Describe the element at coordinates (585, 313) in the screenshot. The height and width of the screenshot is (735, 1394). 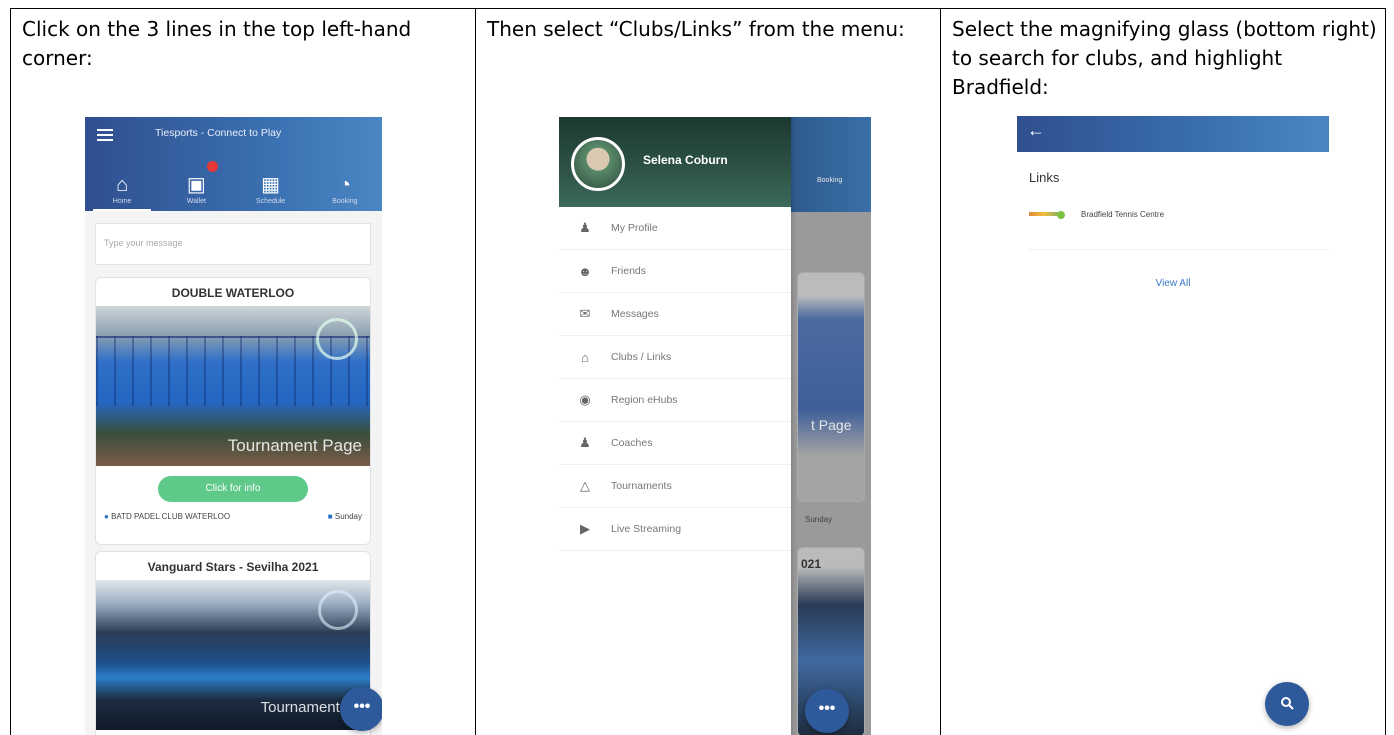
I see `messages-icon: ✉` at that location.